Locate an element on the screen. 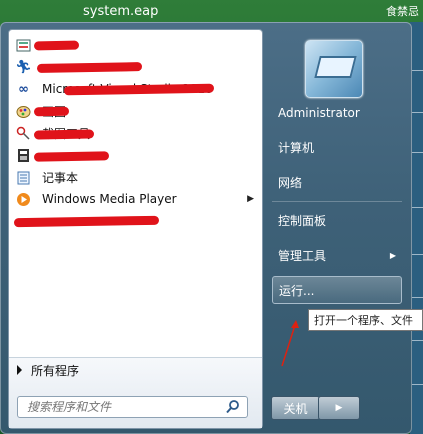 The image size is (423, 434). window-title-right: 食禁忌 is located at coordinates (402, 11).